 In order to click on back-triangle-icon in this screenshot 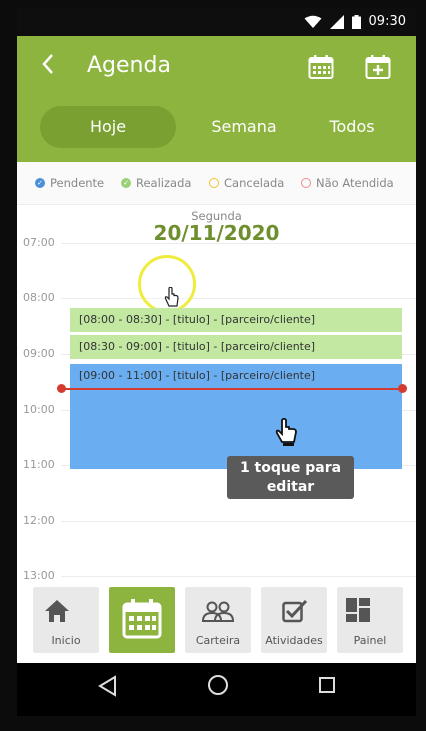, I will do `click(107, 686)`.